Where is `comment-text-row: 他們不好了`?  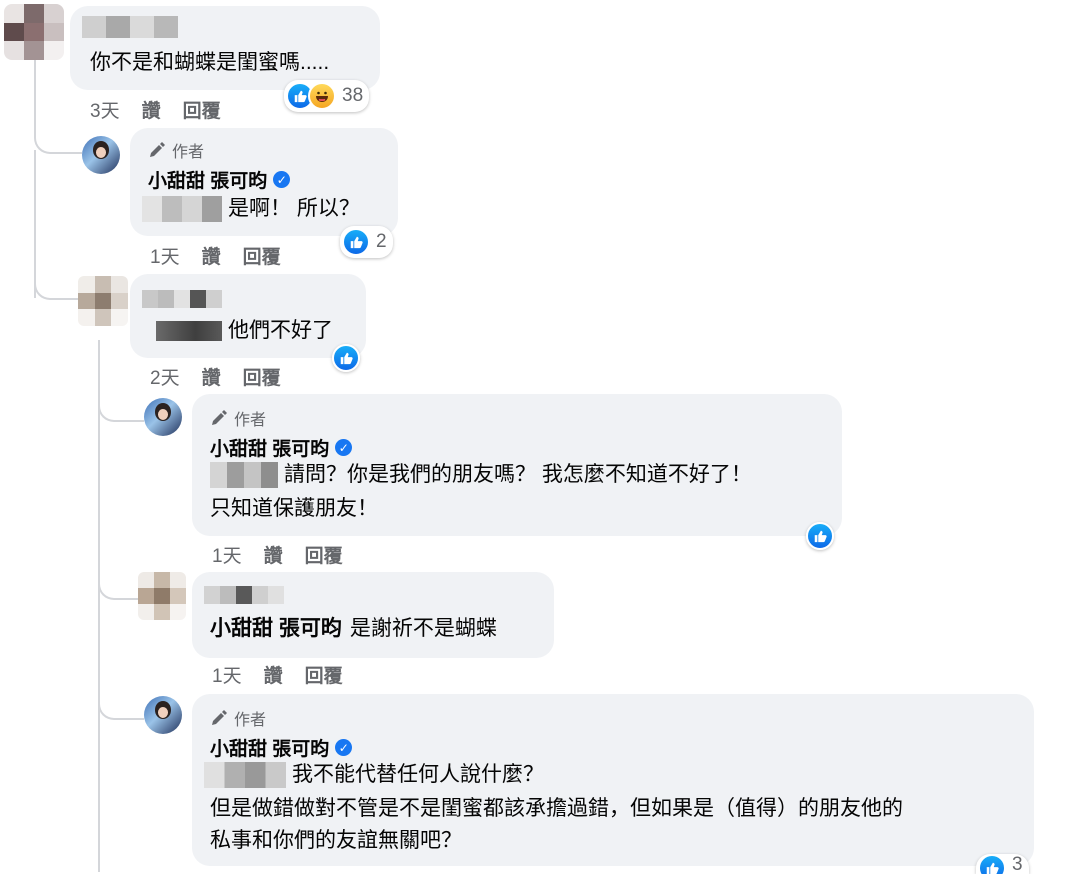 comment-text-row: 他們不好了 is located at coordinates (244, 330).